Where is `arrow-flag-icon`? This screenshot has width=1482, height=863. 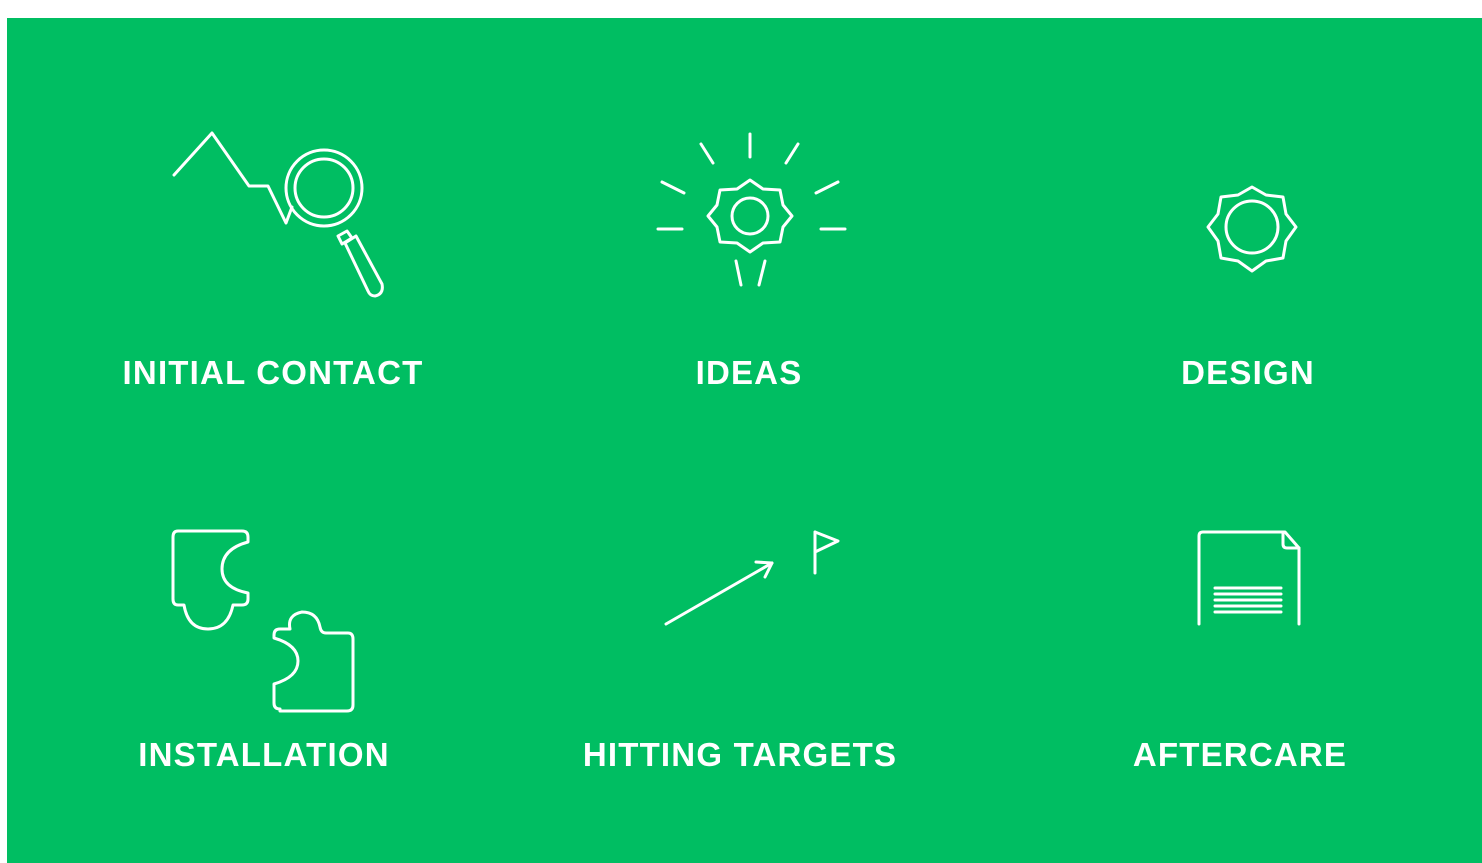
arrow-flag-icon is located at coordinates (753, 579).